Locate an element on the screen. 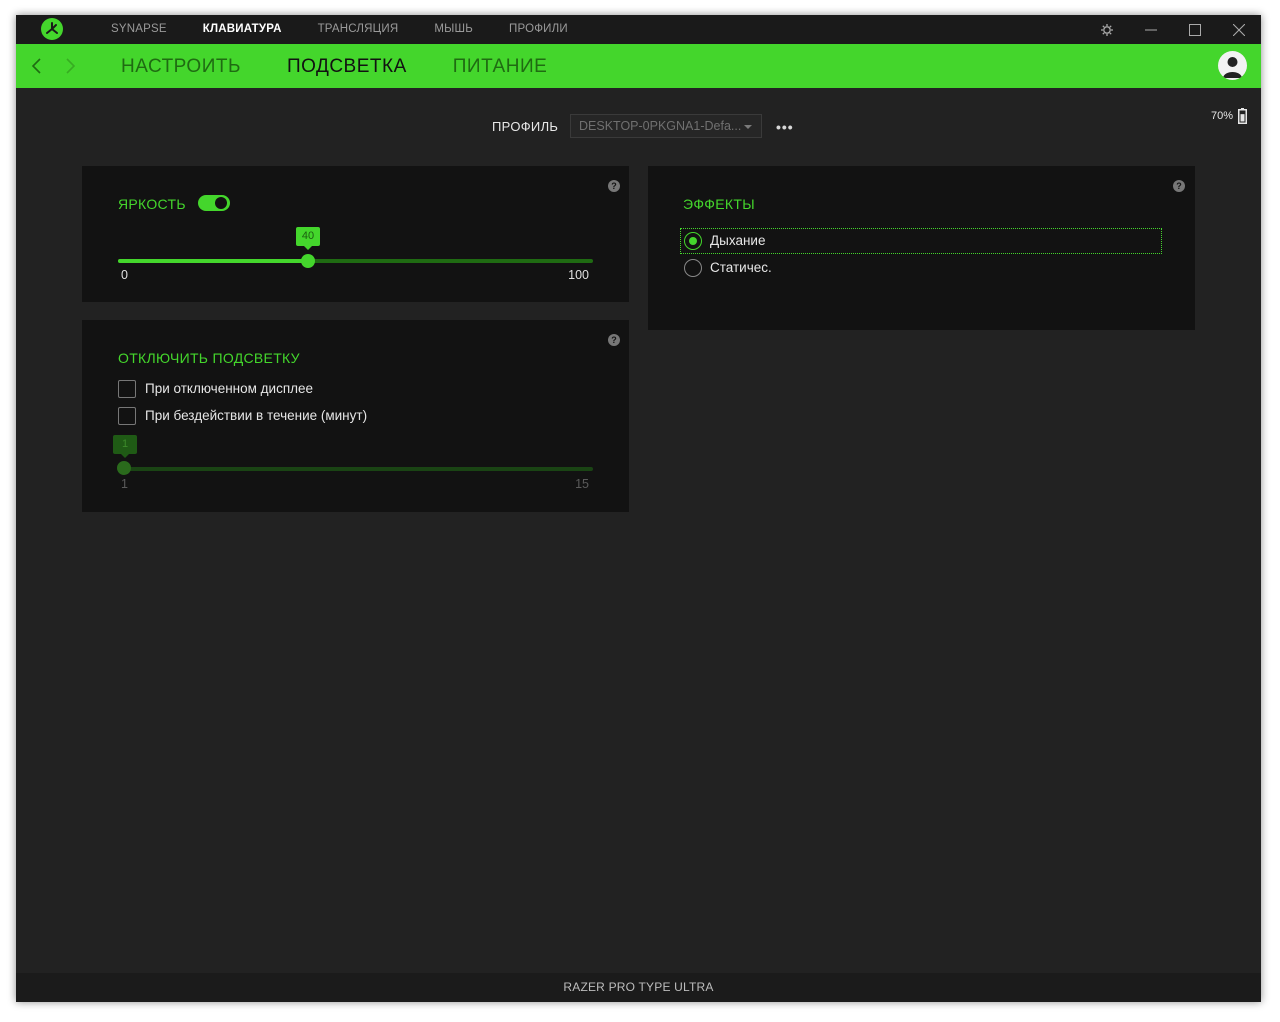 This screenshot has width=1280, height=1022. brightness-title: ЯРКОСТЬ is located at coordinates (152, 204).